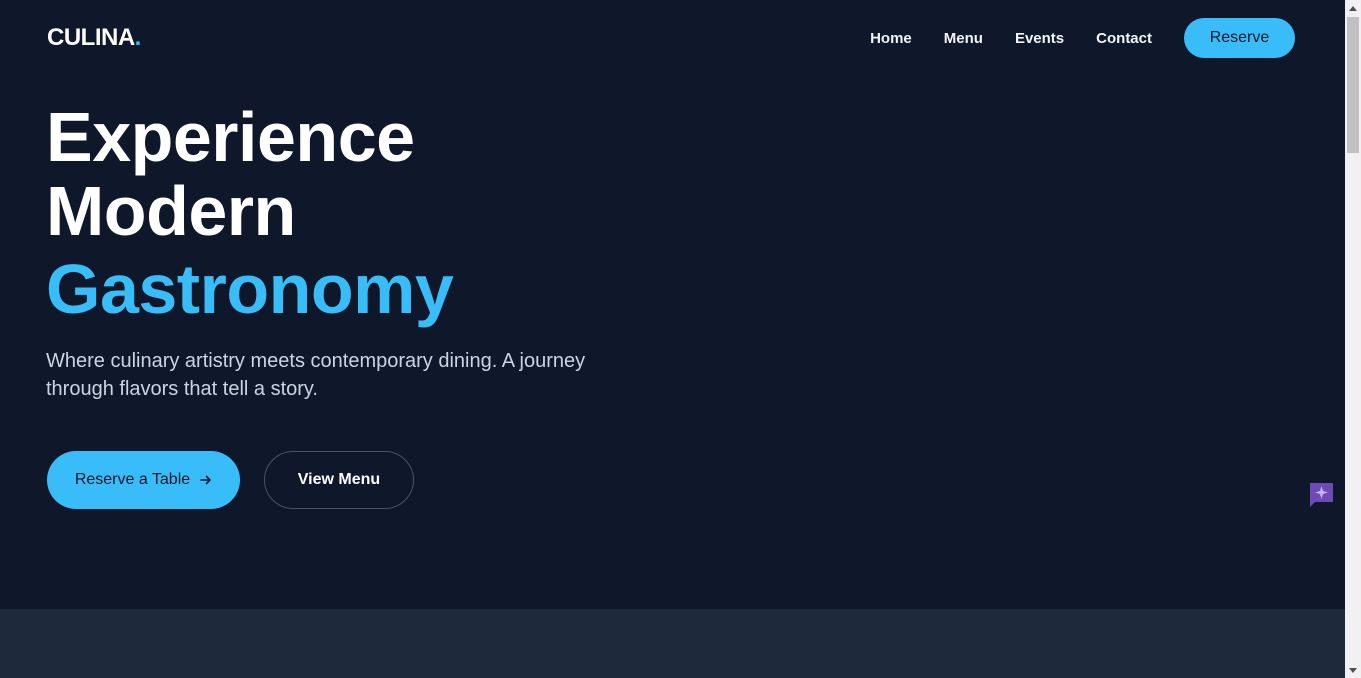  I want to click on vertical-scrollbar, so click(1353, 339).